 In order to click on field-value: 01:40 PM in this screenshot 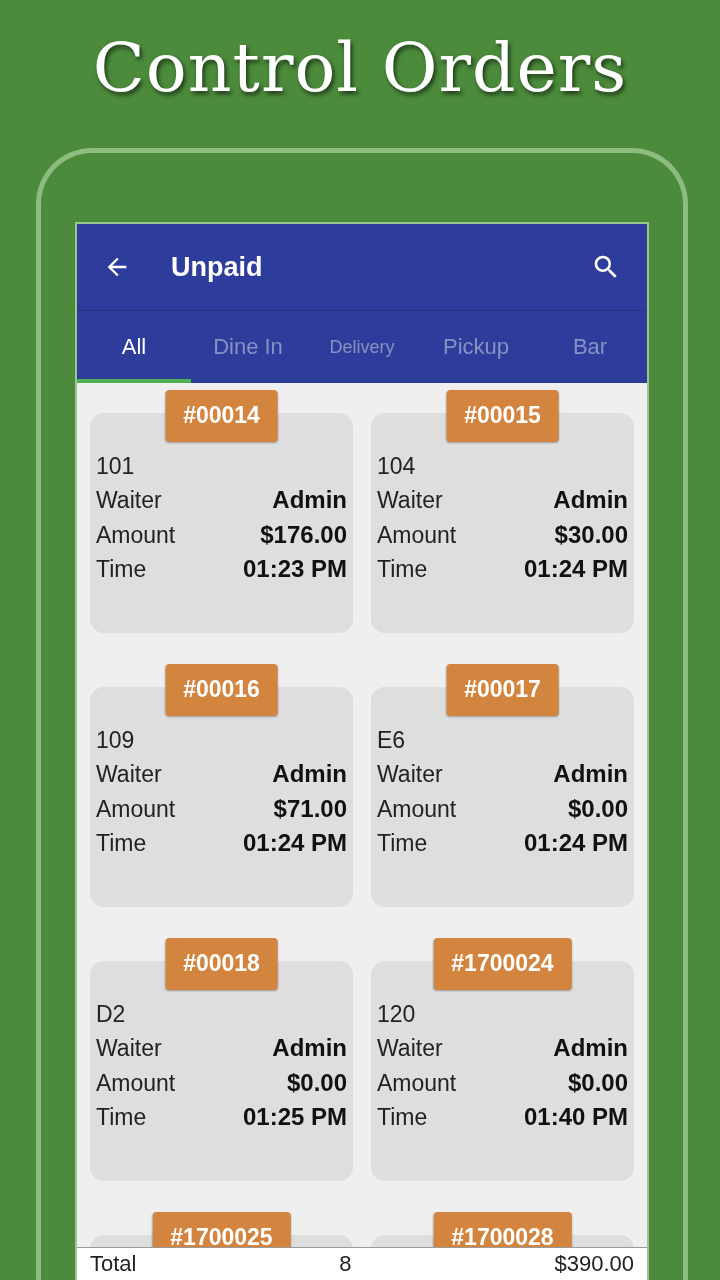, I will do `click(575, 1117)`.